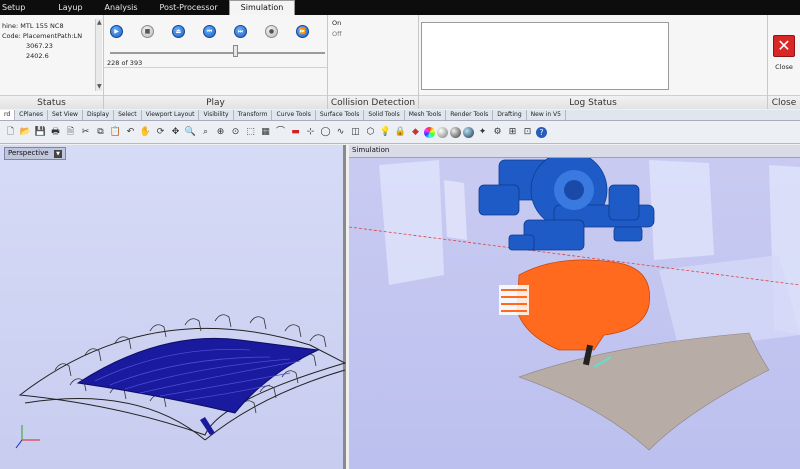 This screenshot has height=469, width=800. Describe the element at coordinates (415, 132) in the screenshot. I see `material-icon: ◆` at that location.